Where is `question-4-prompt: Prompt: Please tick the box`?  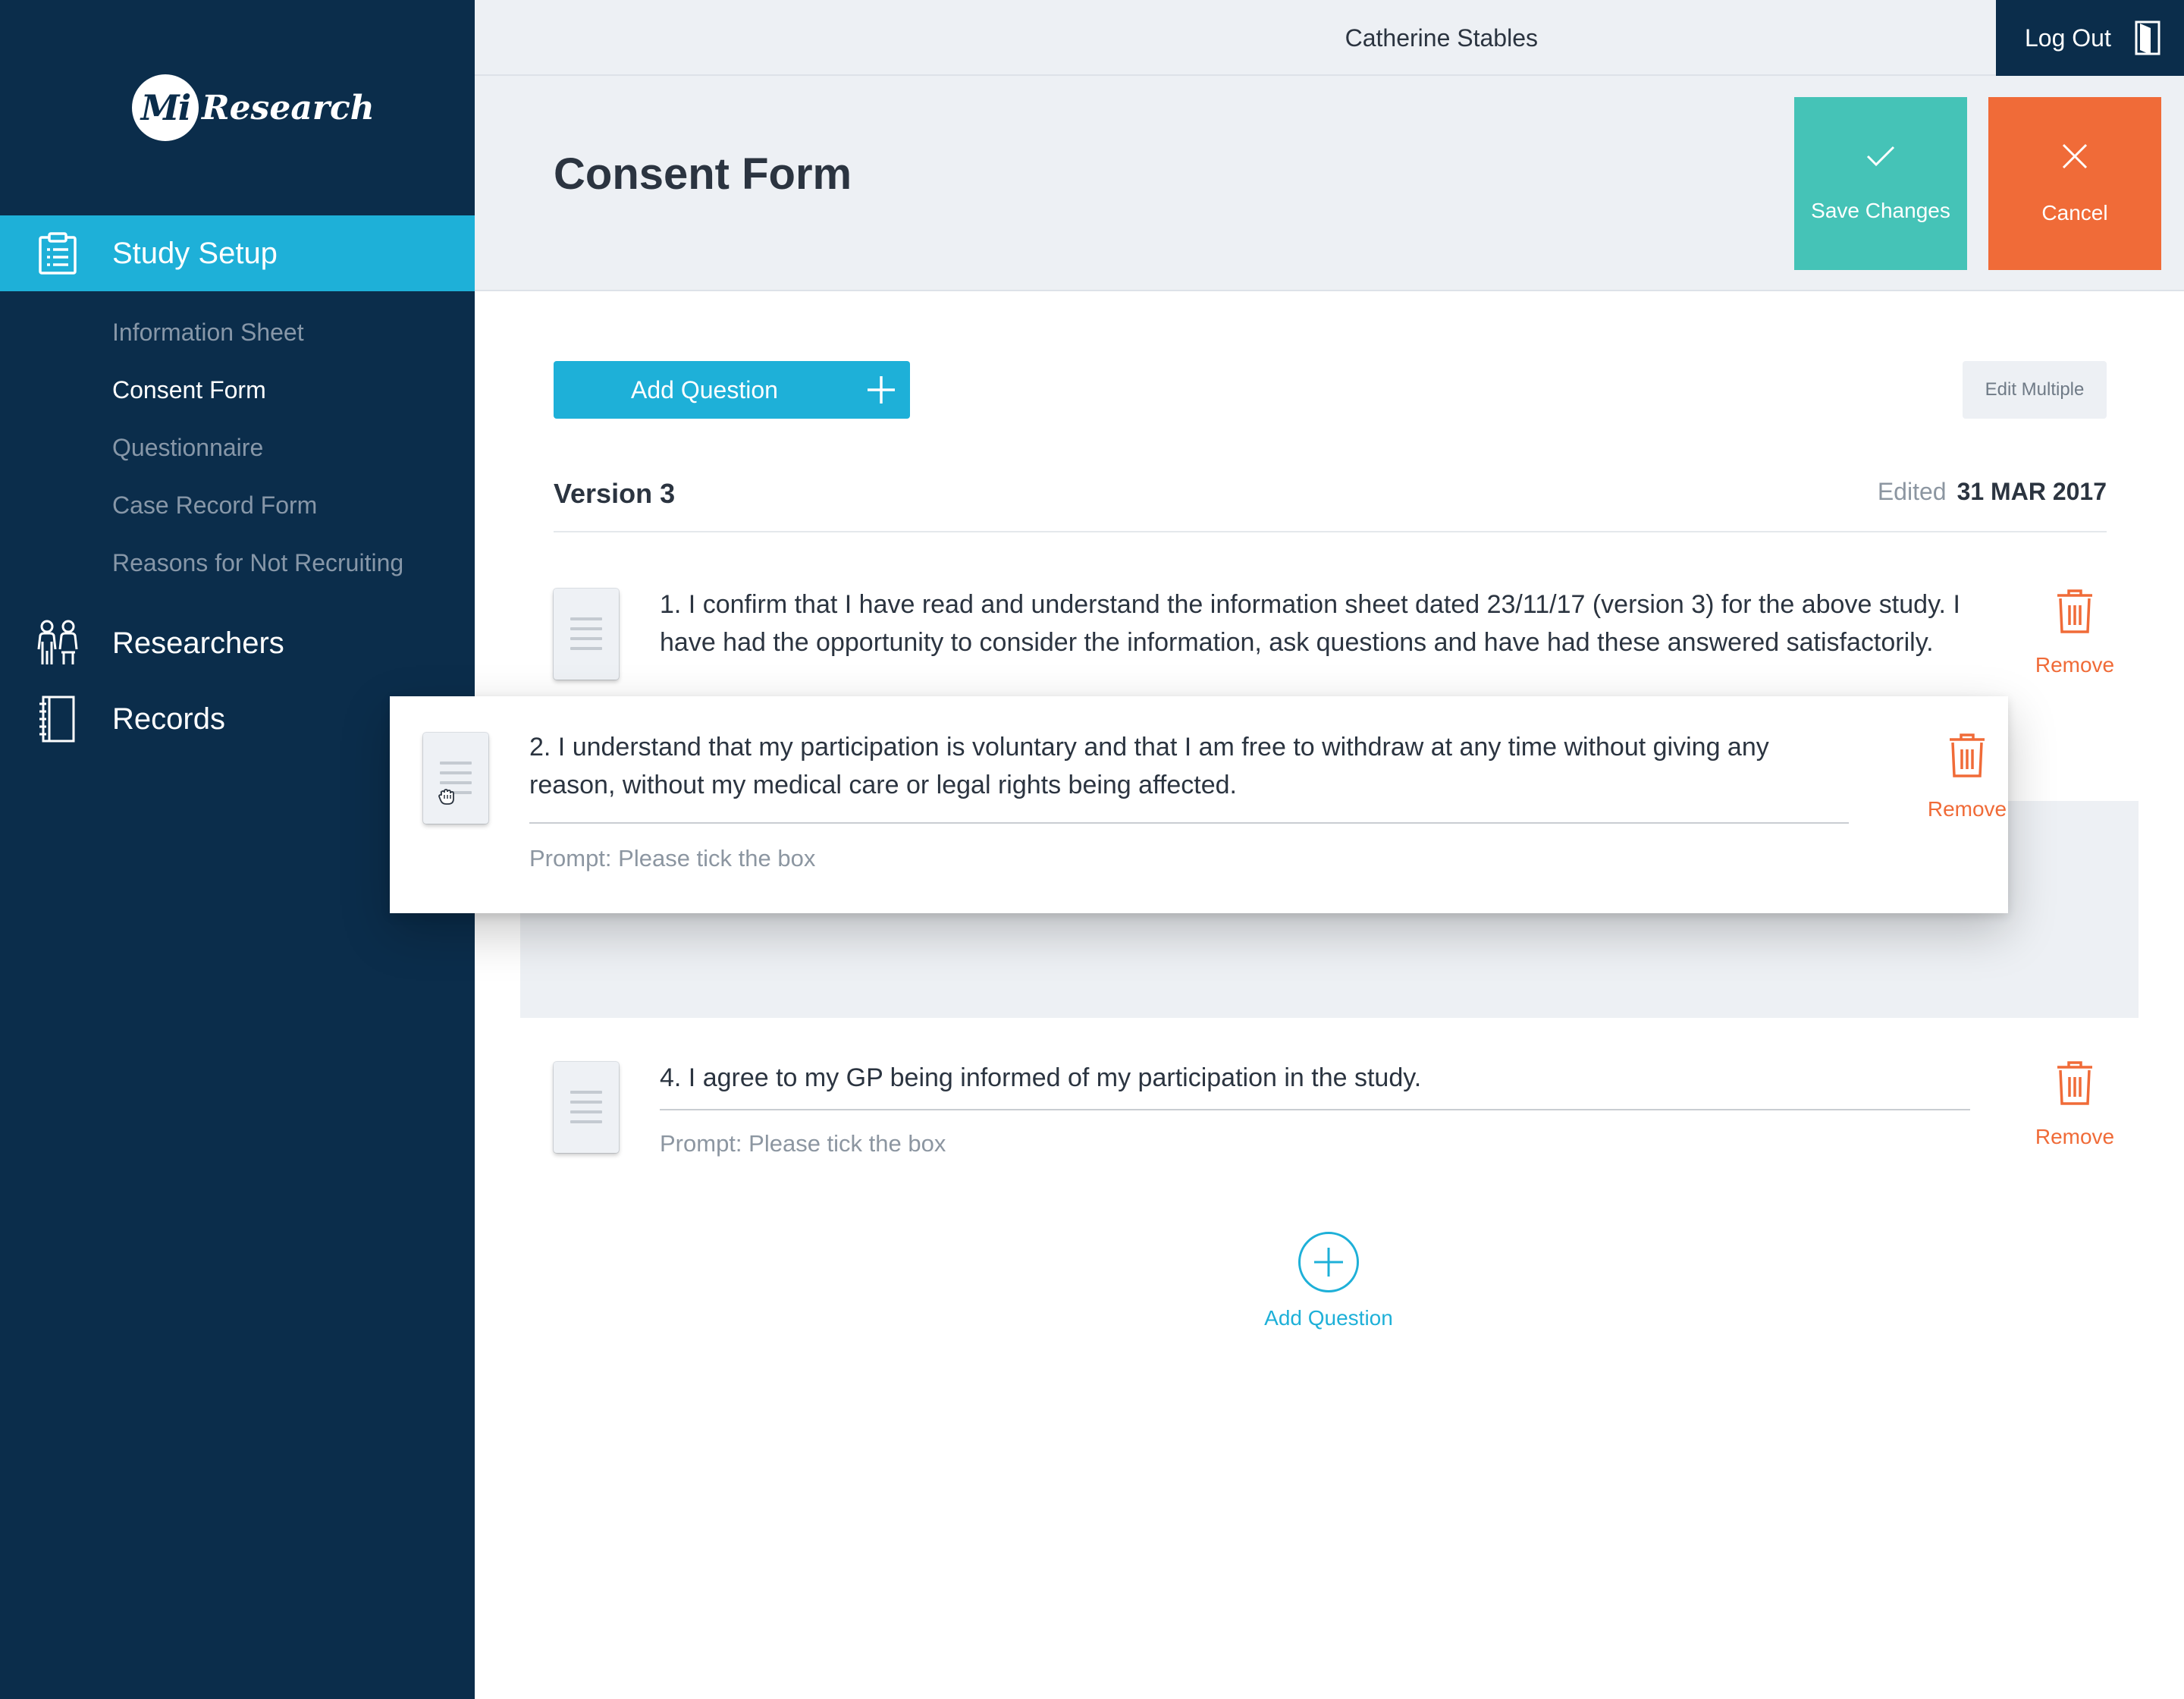
question-4-prompt: Prompt: Please tick the box is located at coordinates (803, 1143).